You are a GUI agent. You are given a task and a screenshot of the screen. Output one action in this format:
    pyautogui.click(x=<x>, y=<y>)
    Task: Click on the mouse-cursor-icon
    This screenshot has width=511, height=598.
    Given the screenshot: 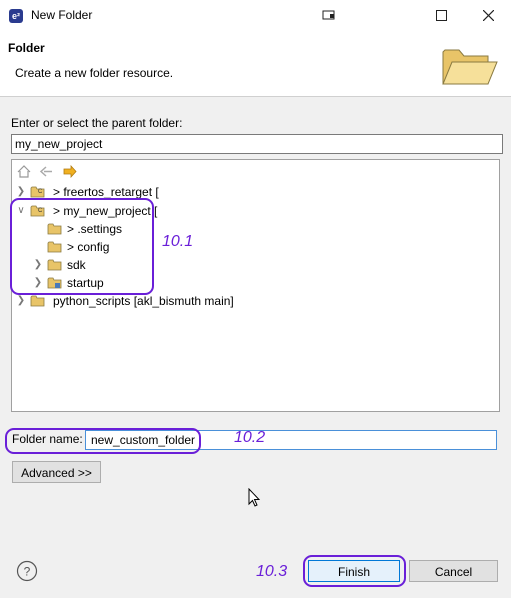 What is the action you would take?
    pyautogui.click(x=254, y=499)
    